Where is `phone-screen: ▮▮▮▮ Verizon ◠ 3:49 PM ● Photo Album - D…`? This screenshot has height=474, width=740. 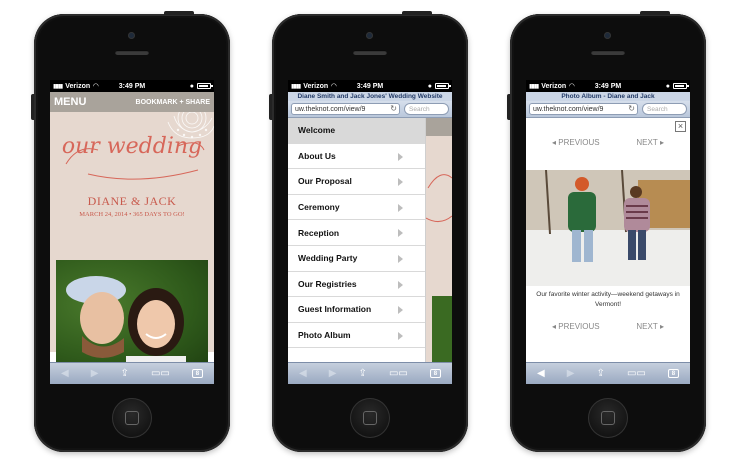 phone-screen: ▮▮▮▮ Verizon ◠ 3:49 PM ● Photo Album - D… is located at coordinates (608, 232).